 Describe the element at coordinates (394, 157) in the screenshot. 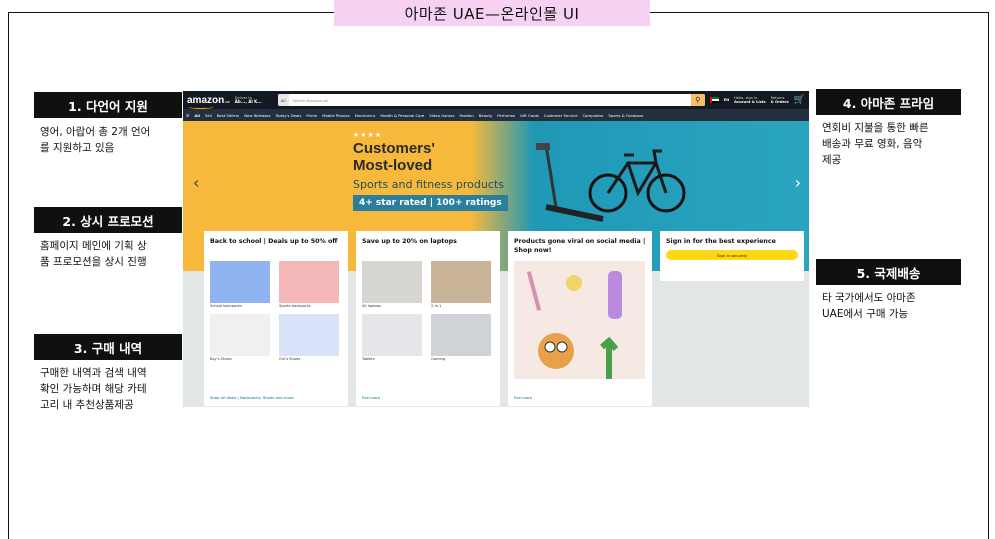

I see `hero-headline: Customers' Most-loved` at that location.